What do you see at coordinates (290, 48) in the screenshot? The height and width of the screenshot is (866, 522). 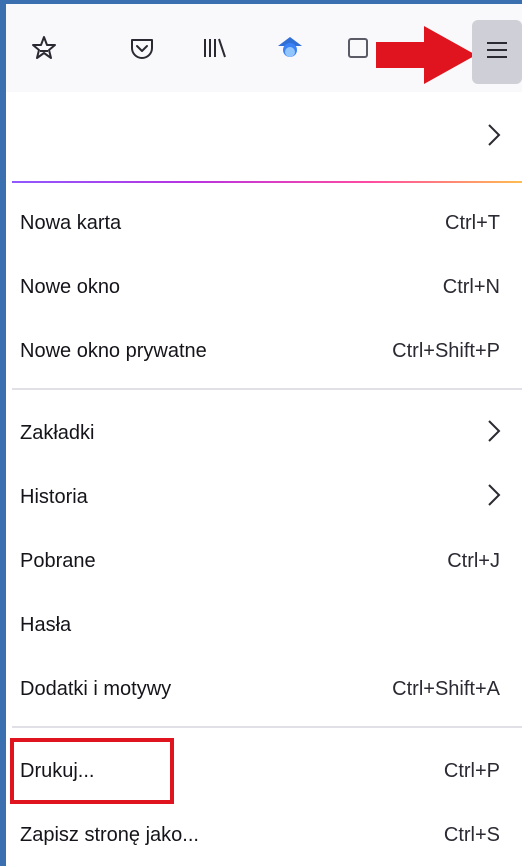 I see `extension-blue-icon` at bounding box center [290, 48].